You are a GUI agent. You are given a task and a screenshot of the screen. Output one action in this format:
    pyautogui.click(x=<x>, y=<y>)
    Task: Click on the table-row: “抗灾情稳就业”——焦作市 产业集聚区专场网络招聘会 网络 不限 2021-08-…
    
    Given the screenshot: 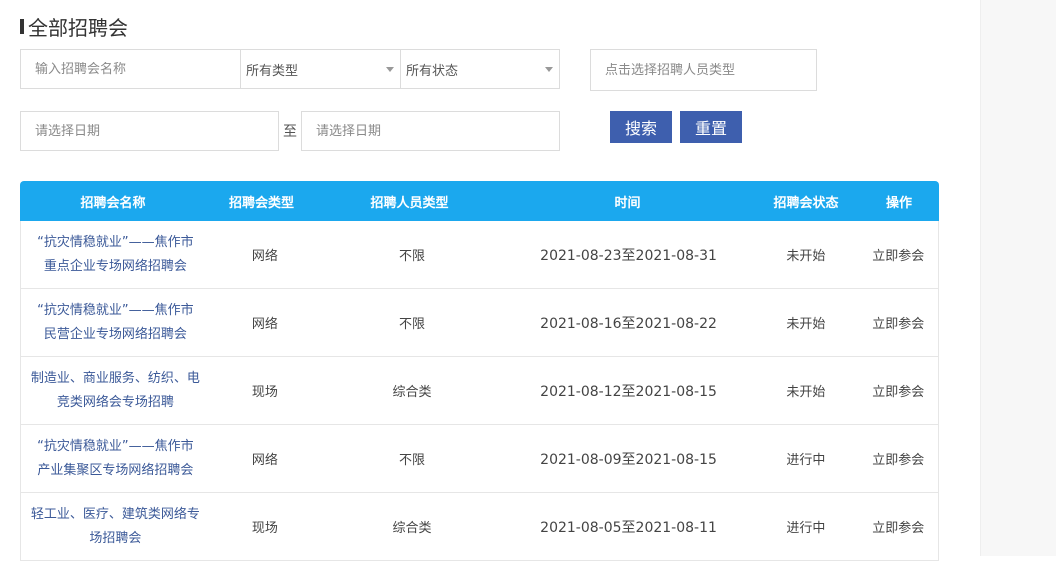 What is the action you would take?
    pyautogui.click(x=479, y=459)
    